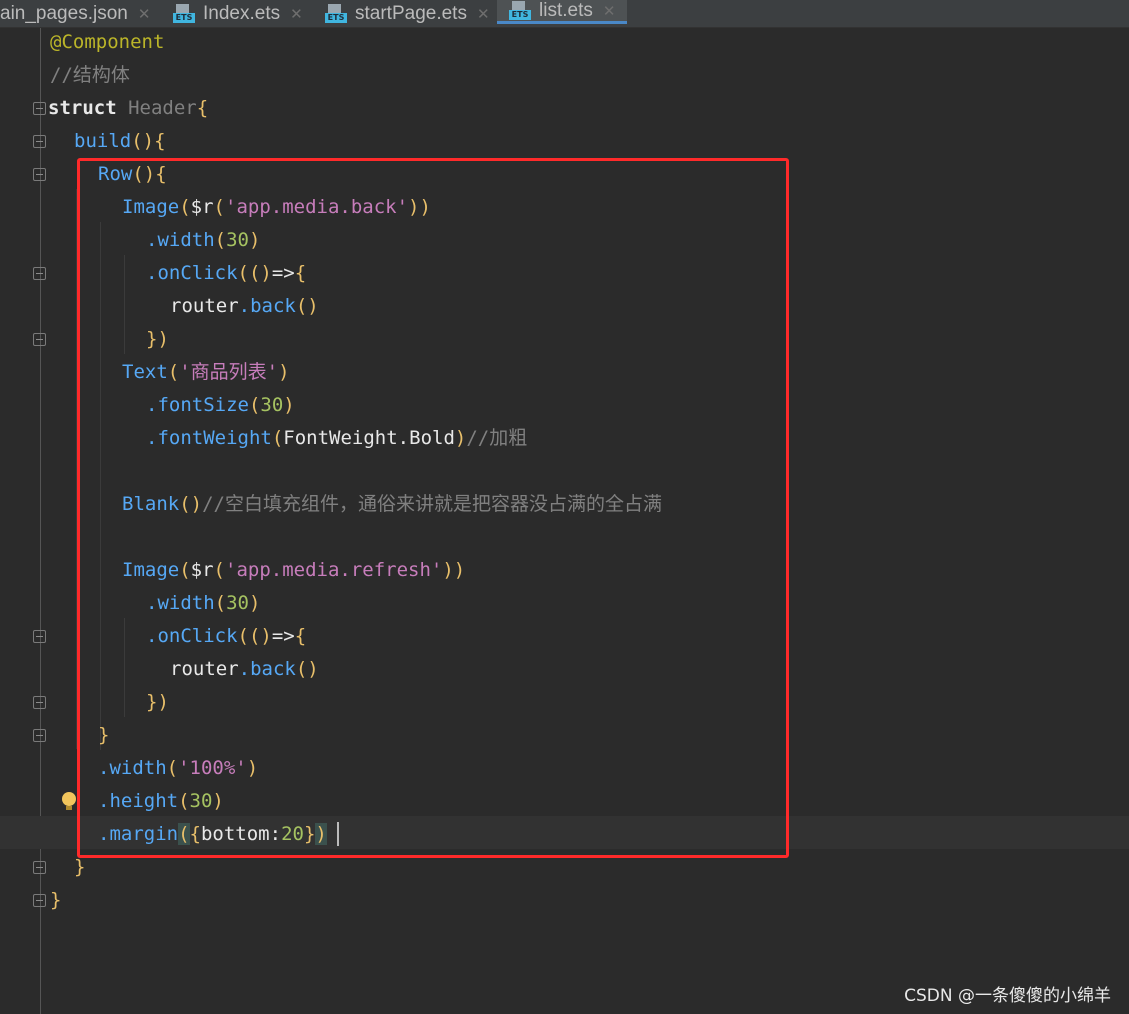  Describe the element at coordinates (90, 75) in the screenshot. I see `code-line-2: //结构体` at that location.